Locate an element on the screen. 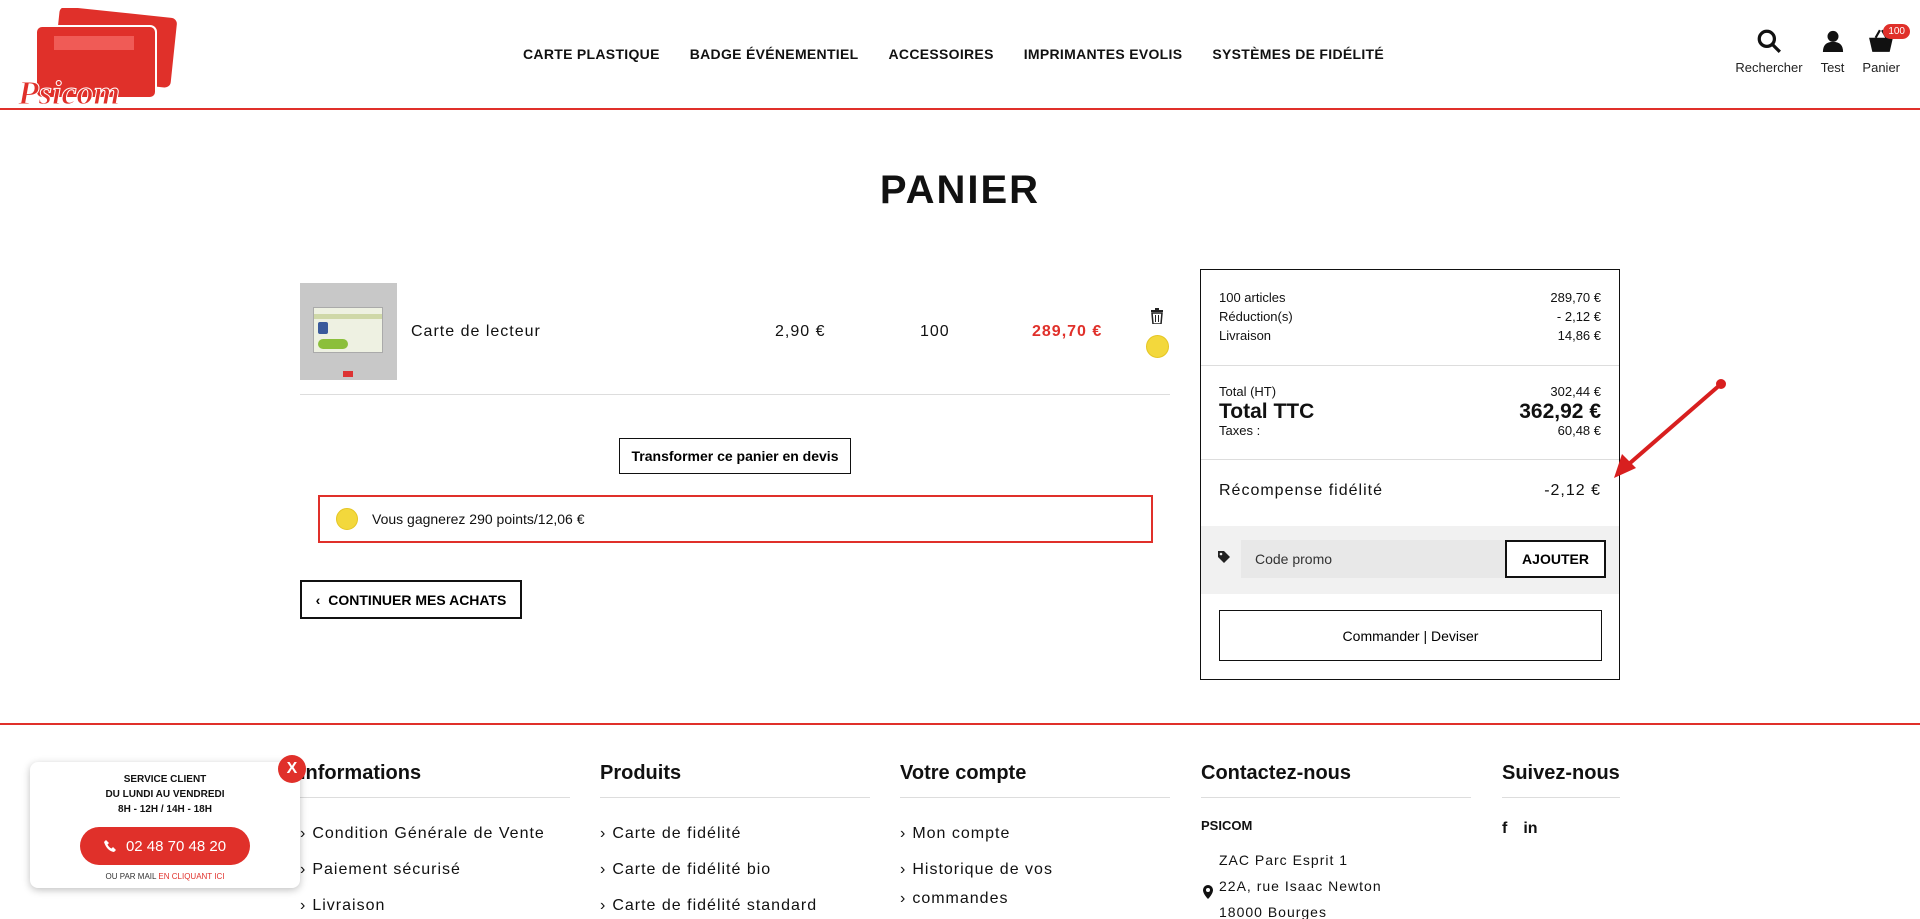 The height and width of the screenshot is (919, 1920). footer-address-line: ZAC Parc Esprit 1 is located at coordinates (1284, 860).